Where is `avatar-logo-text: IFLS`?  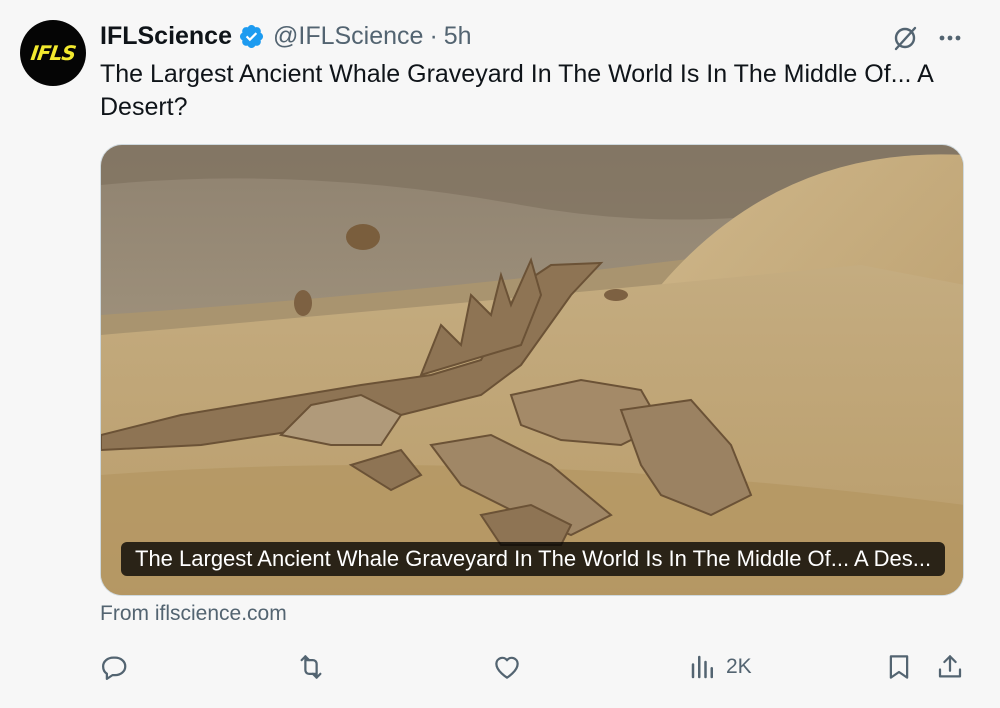 avatar-logo-text: IFLS is located at coordinates (53, 53).